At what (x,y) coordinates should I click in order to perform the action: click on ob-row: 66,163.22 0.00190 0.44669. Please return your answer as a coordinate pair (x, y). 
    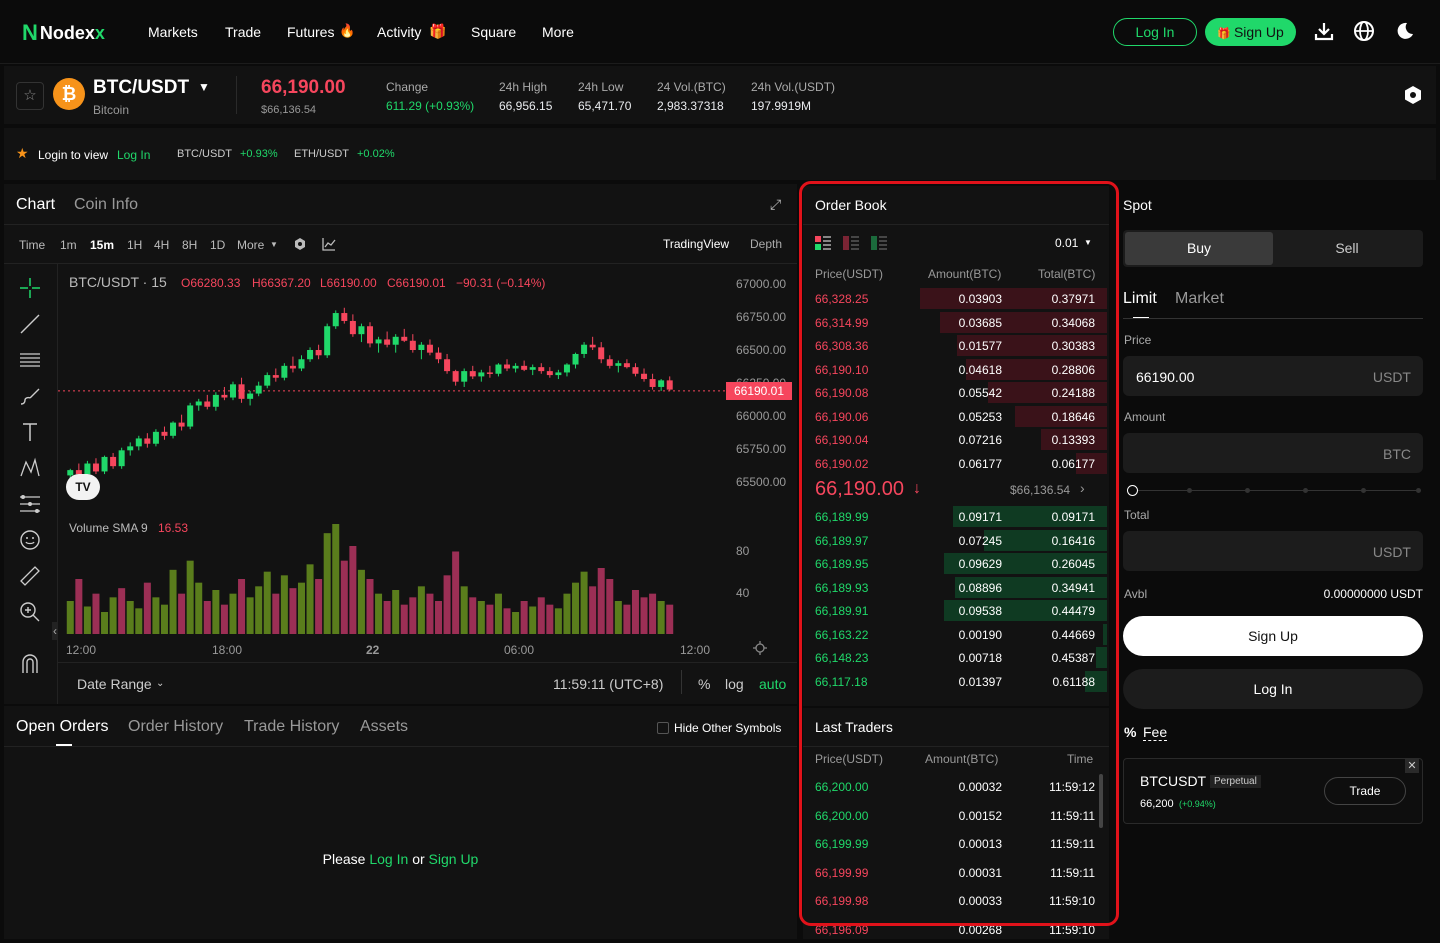
    Looking at the image, I should click on (956, 634).